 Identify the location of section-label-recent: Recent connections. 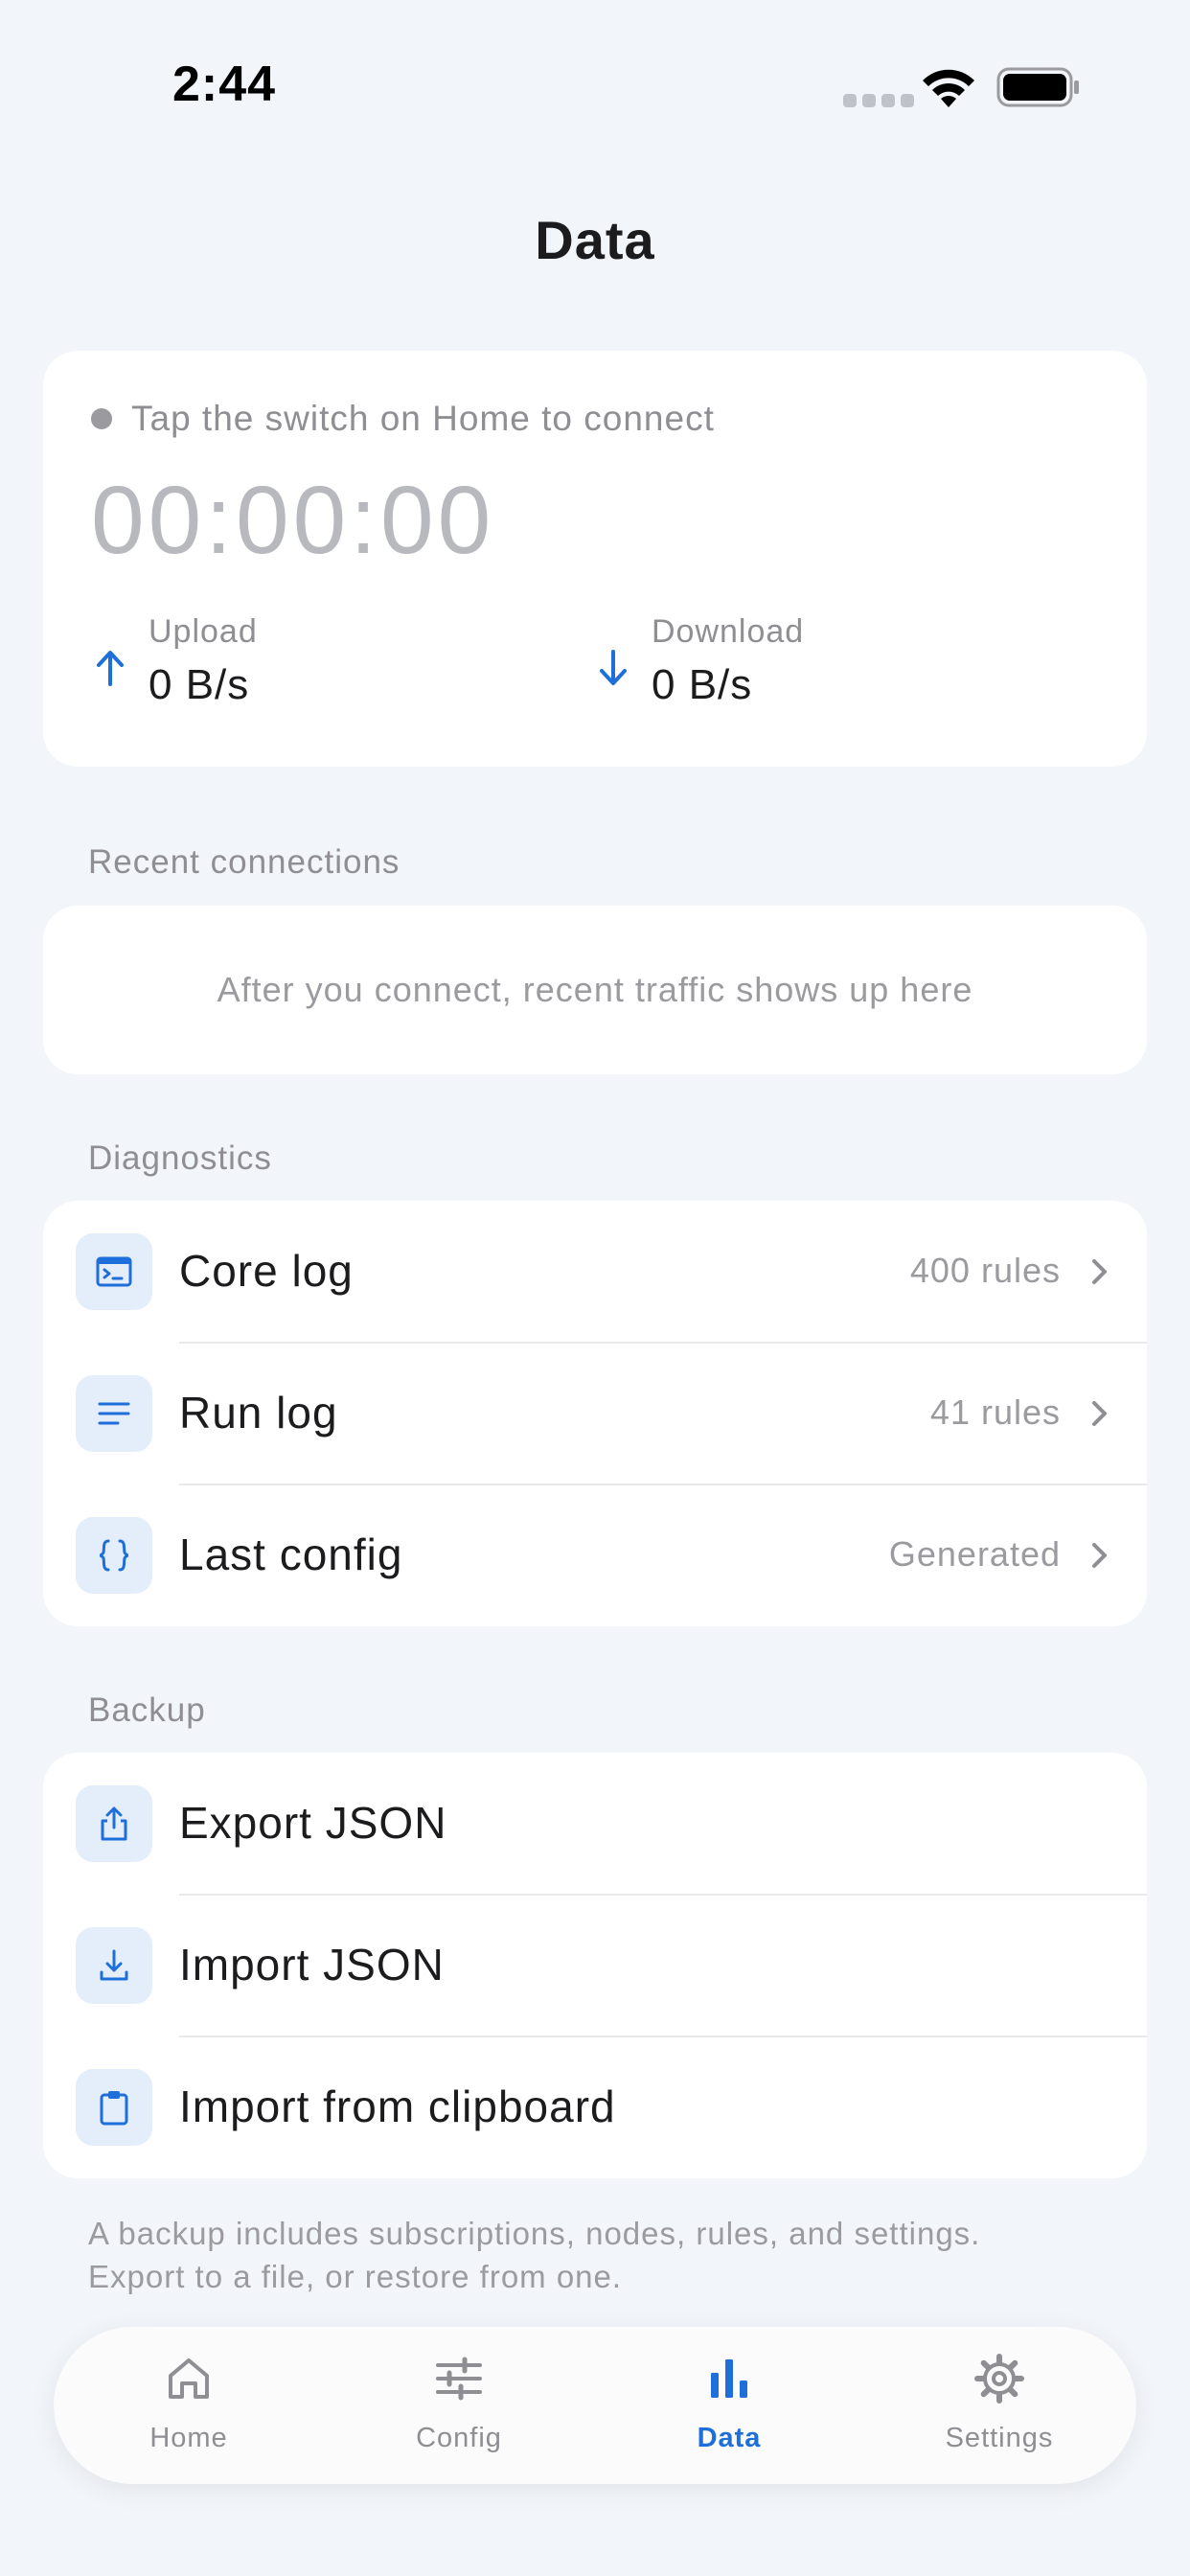
(244, 862).